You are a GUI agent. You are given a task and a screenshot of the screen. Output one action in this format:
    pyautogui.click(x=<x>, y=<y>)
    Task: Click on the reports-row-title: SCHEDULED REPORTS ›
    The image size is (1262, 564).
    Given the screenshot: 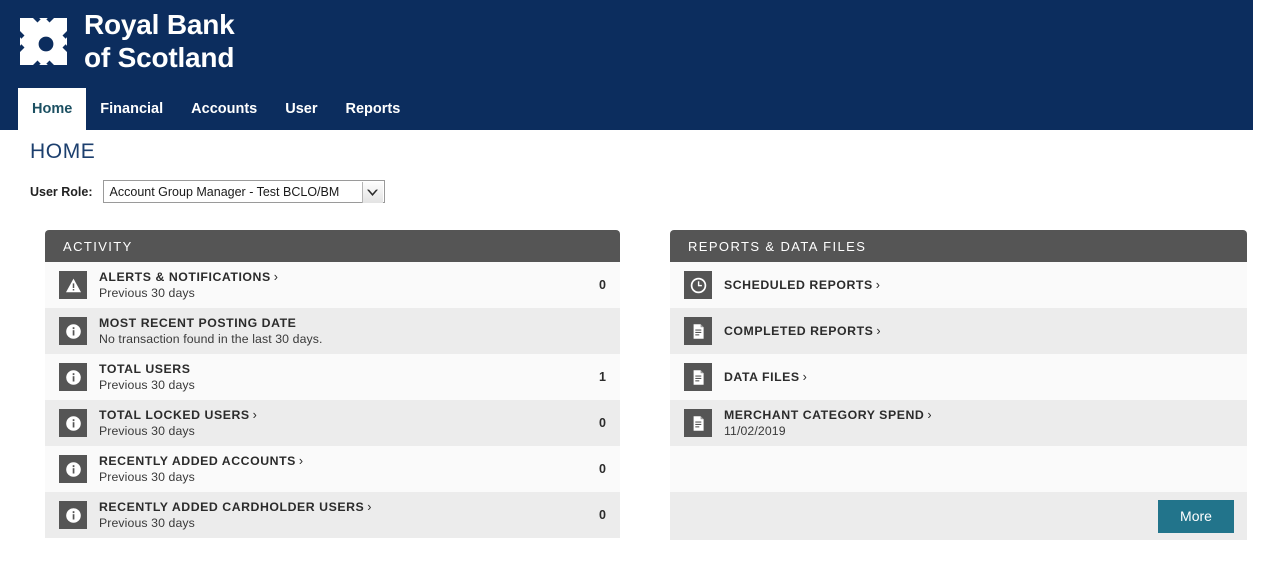 What is the action you would take?
    pyautogui.click(x=978, y=285)
    